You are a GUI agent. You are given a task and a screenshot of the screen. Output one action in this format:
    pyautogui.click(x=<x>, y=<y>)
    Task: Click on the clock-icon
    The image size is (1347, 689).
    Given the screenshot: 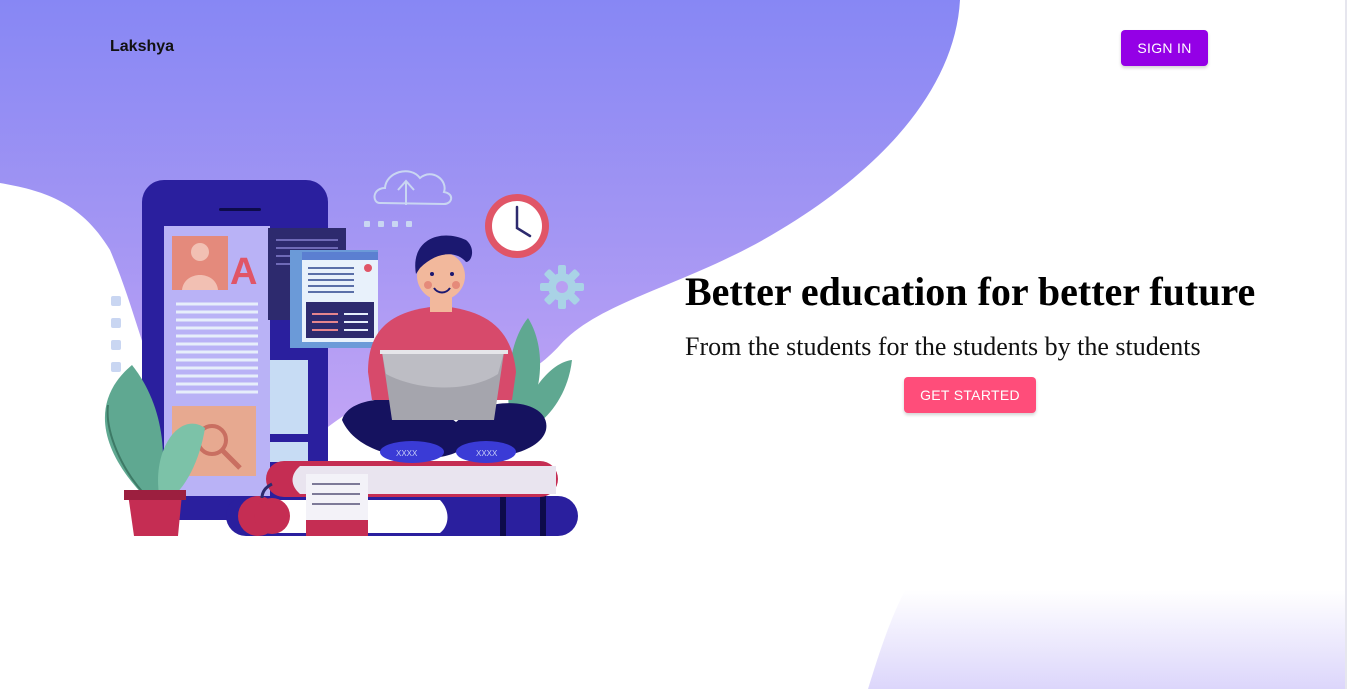 What is the action you would take?
    pyautogui.click(x=517, y=226)
    